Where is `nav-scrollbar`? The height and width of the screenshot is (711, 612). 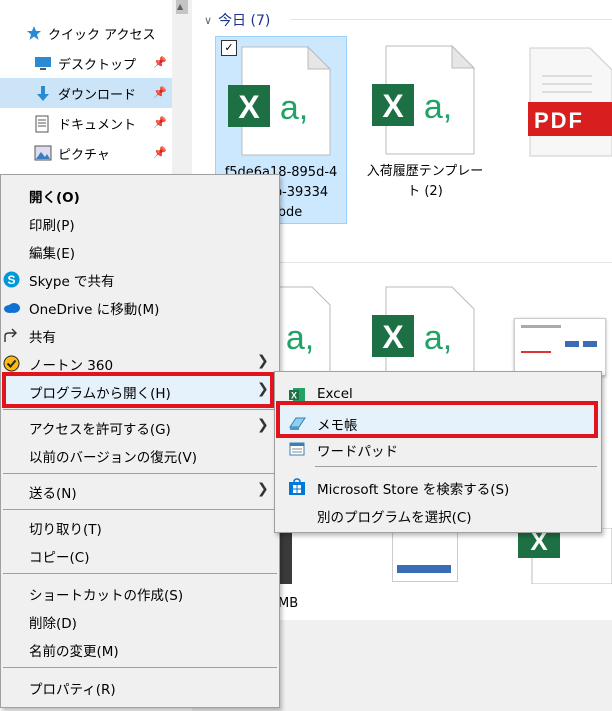 nav-scrollbar is located at coordinates (182, 90).